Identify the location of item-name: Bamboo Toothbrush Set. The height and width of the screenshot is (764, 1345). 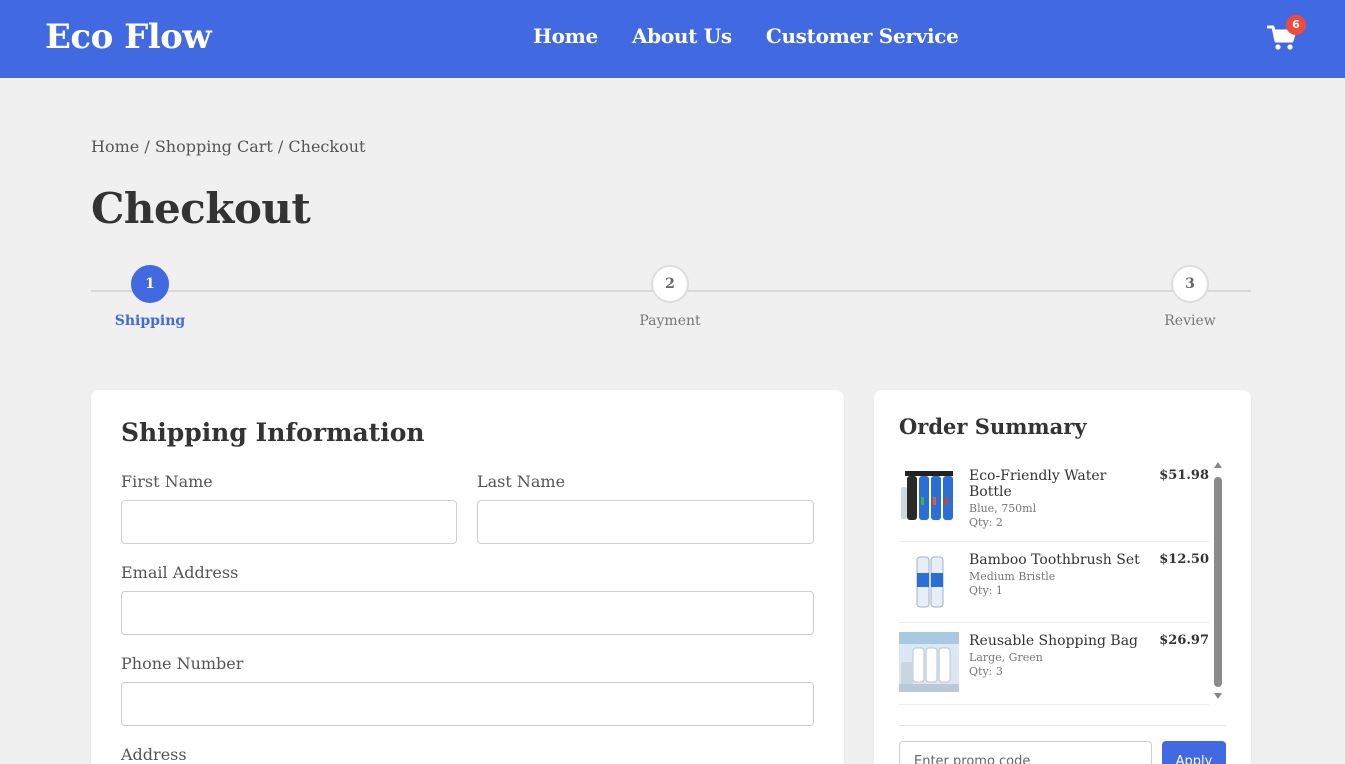
(1054, 560).